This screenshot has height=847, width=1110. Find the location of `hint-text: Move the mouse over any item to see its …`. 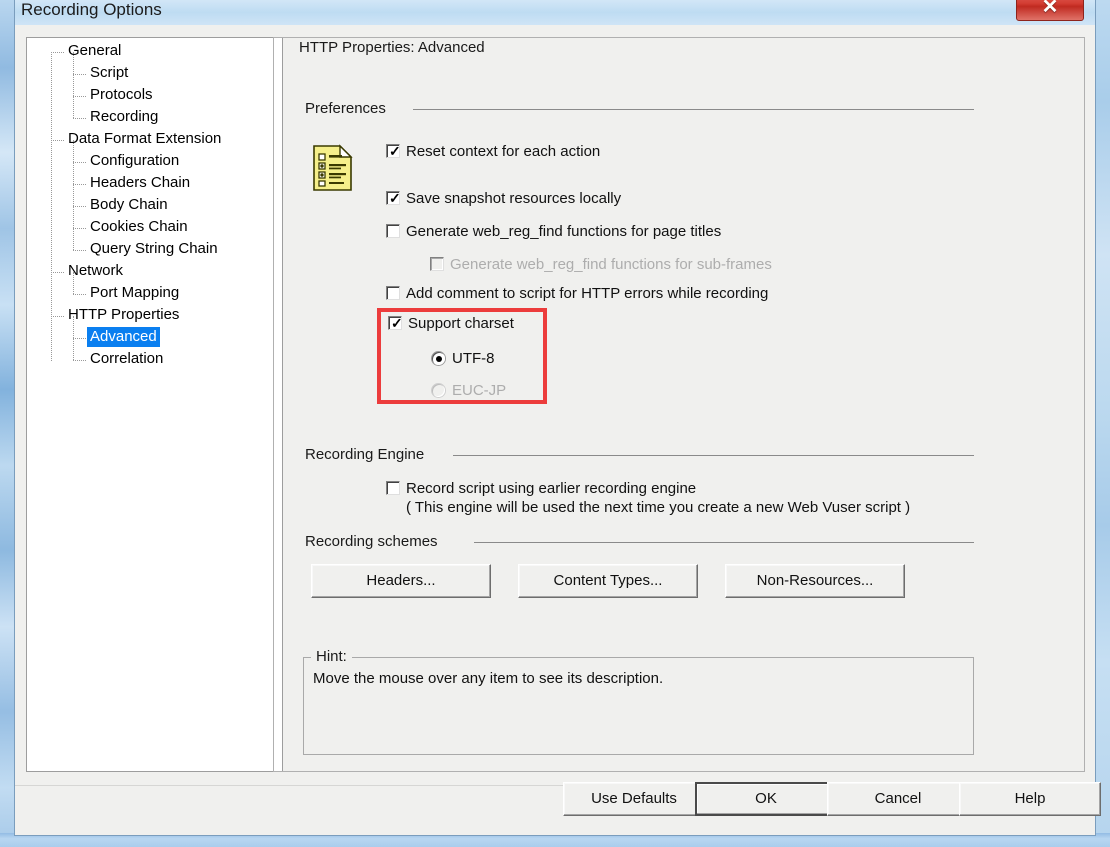

hint-text: Move the mouse over any item to see its … is located at coordinates (488, 678).